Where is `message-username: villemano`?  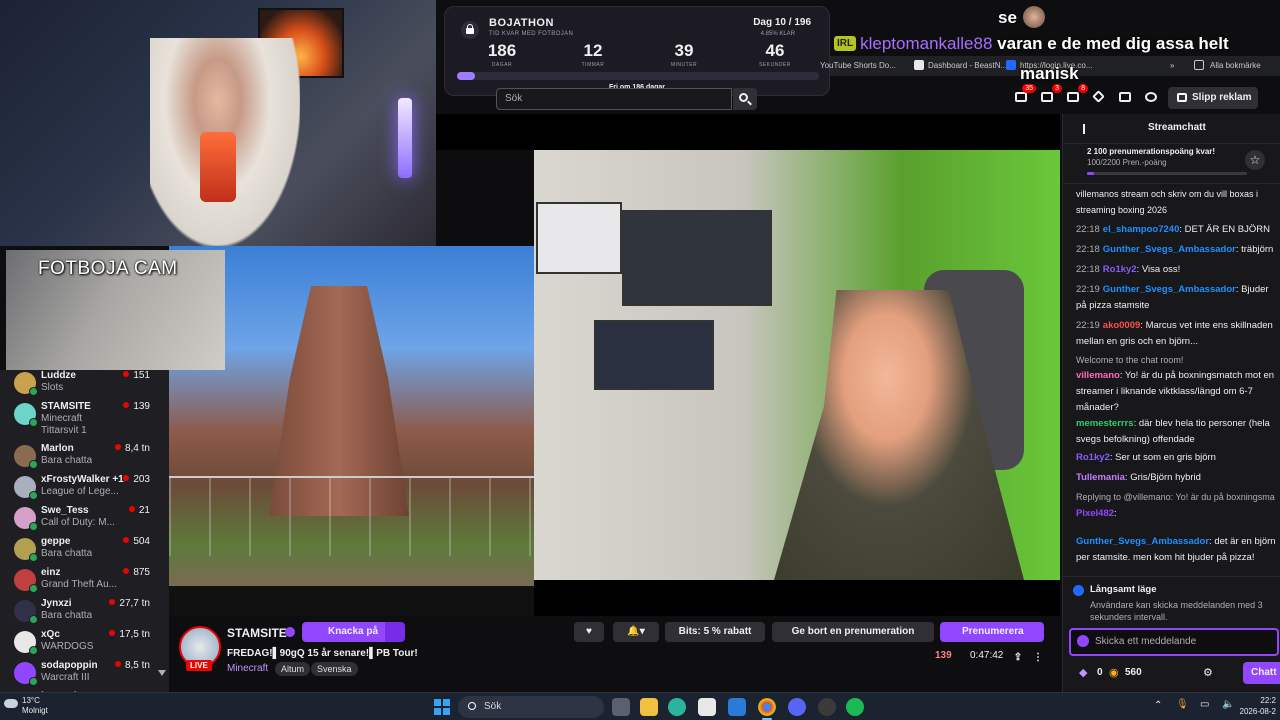 message-username: villemano is located at coordinates (1098, 375).